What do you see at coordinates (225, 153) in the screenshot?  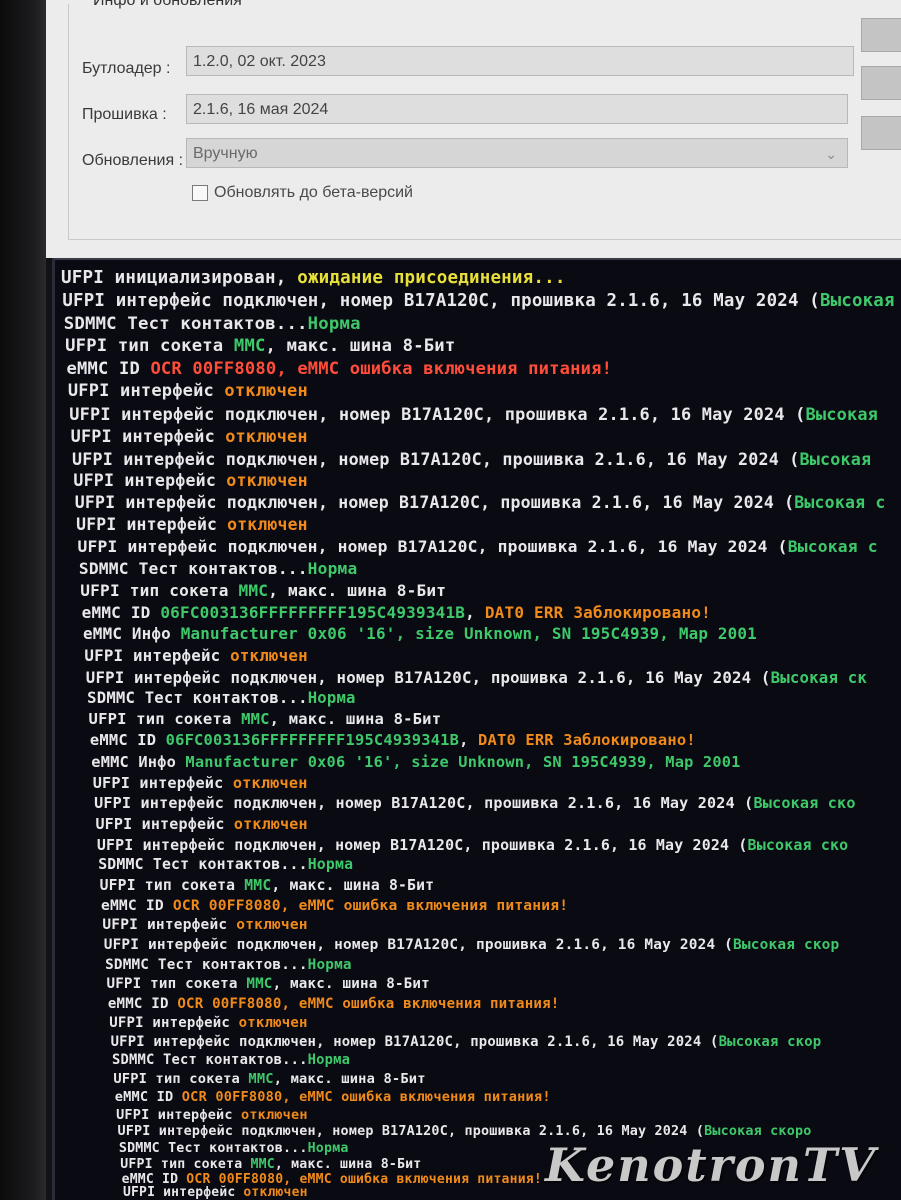 I see `updates-select-value: Вручную` at bounding box center [225, 153].